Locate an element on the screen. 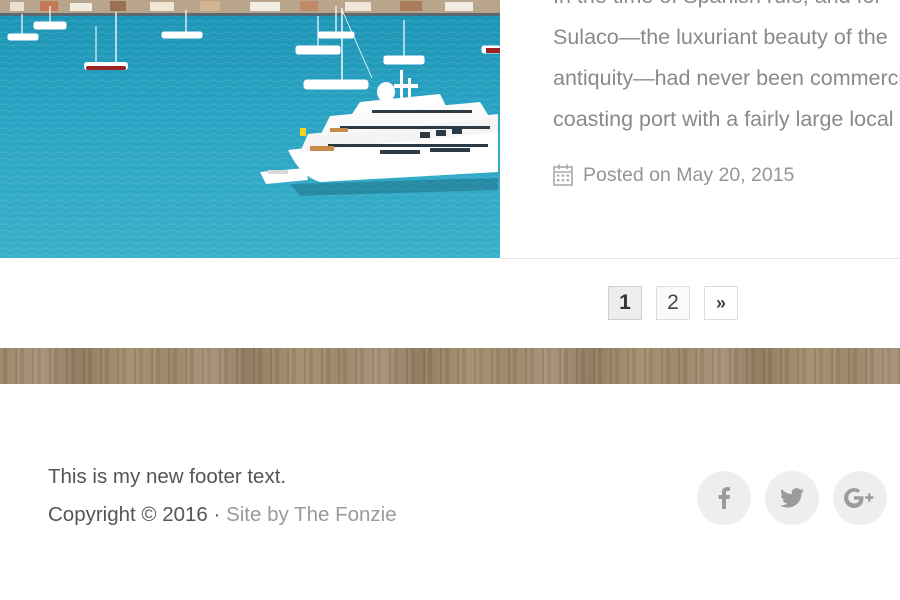 This screenshot has width=900, height=600. google-plus-icon is located at coordinates (860, 498).